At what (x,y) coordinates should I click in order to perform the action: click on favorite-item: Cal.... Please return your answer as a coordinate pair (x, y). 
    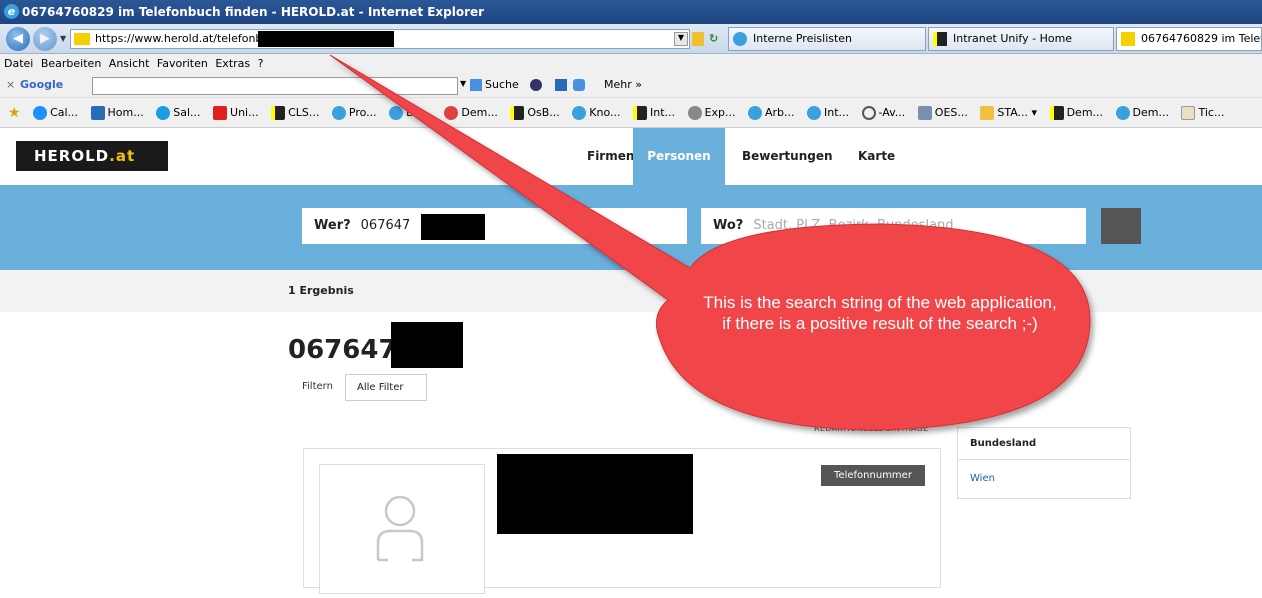
    Looking at the image, I should click on (55, 112).